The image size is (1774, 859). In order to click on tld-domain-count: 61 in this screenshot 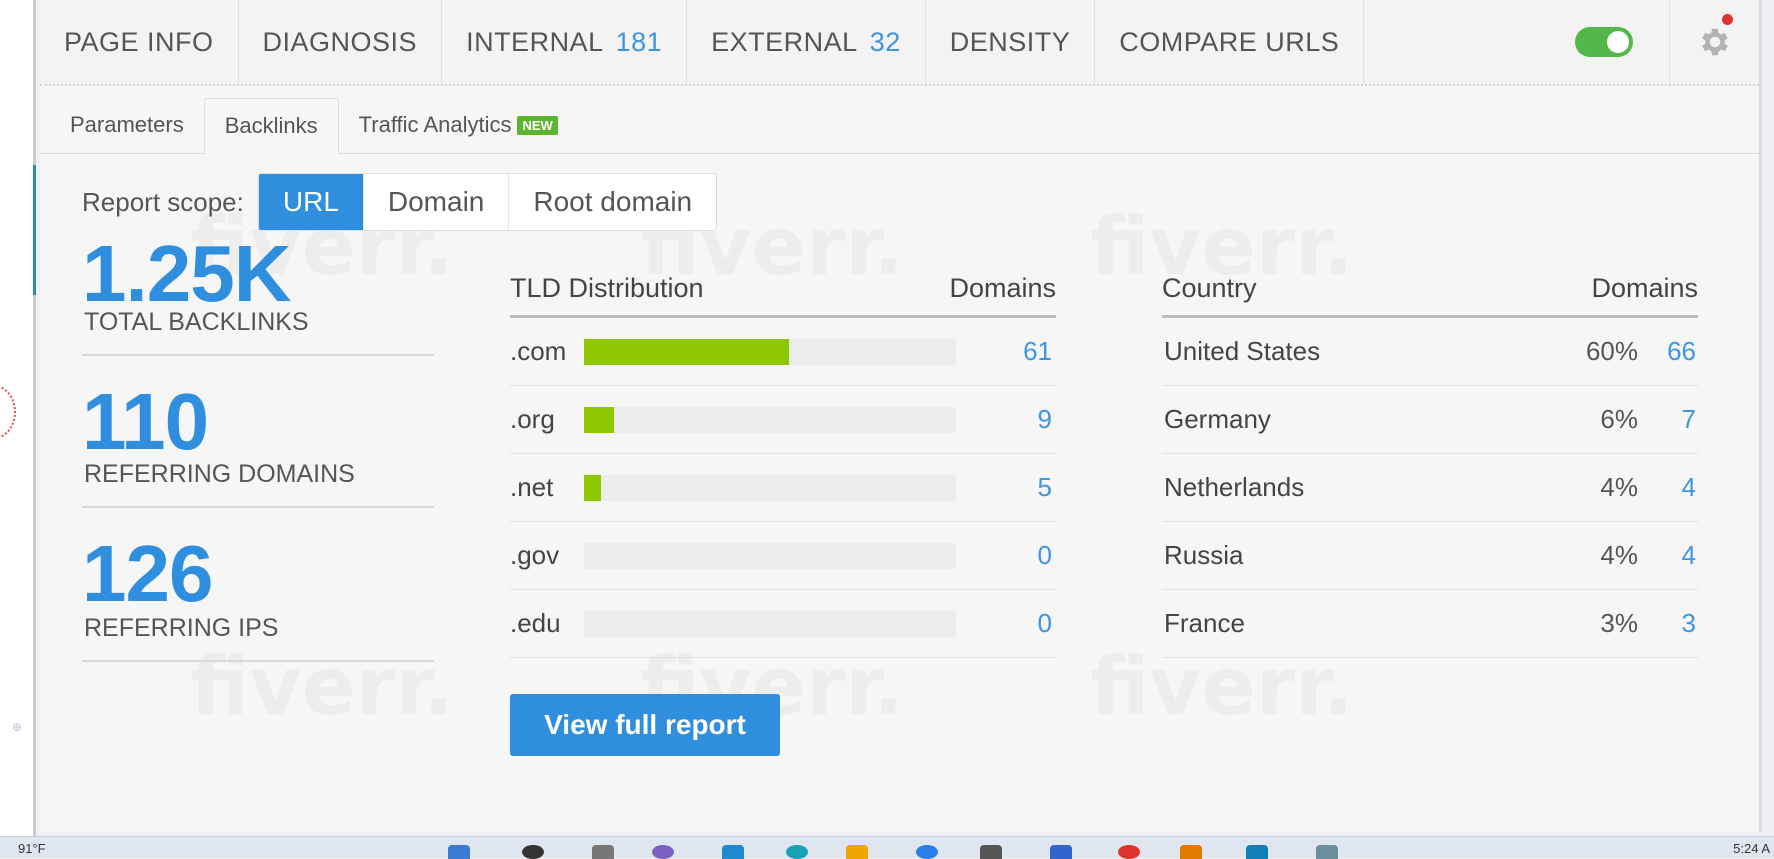, I will do `click(1006, 351)`.